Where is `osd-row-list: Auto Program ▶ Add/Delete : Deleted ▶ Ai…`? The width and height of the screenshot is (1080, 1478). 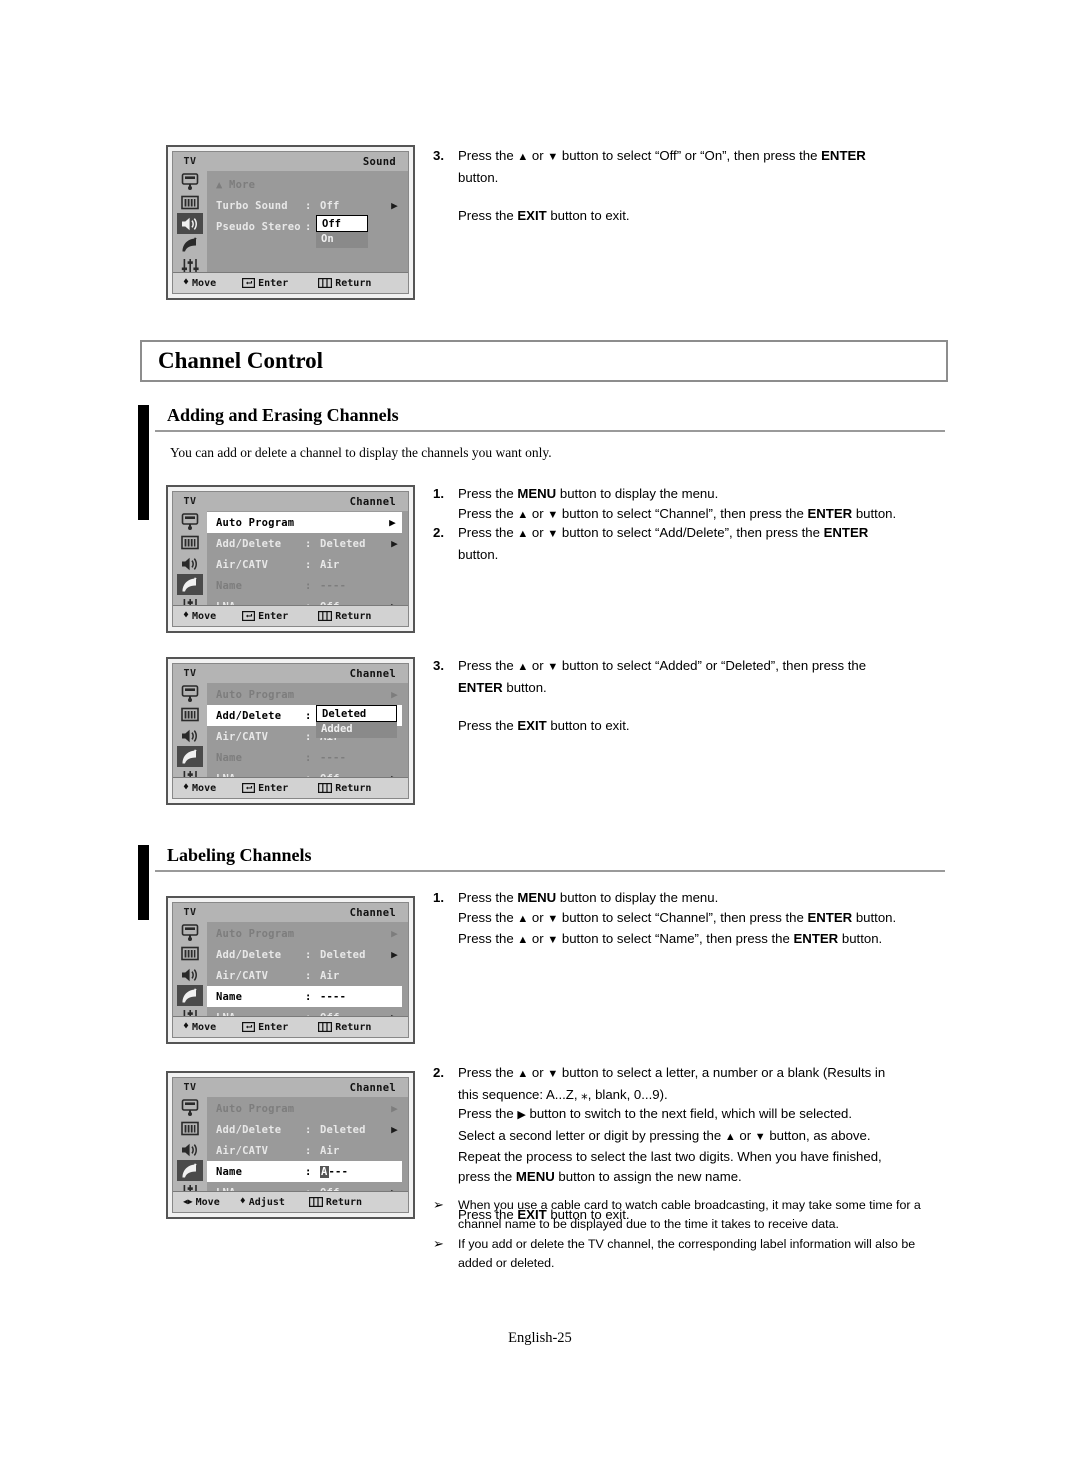
osd-row-list: Auto Program ▶ Add/Delete : Deleted ▶ Ai… is located at coordinates (307, 976).